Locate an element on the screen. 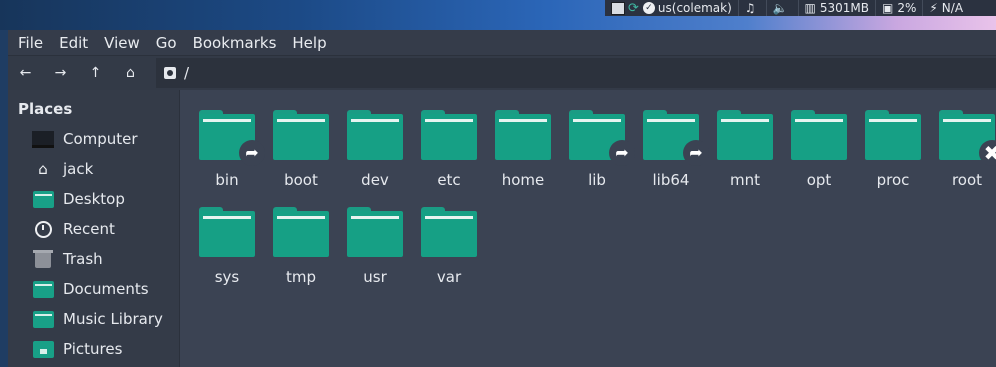 This screenshot has height=367, width=996. menu-edit: Edit is located at coordinates (73, 43).